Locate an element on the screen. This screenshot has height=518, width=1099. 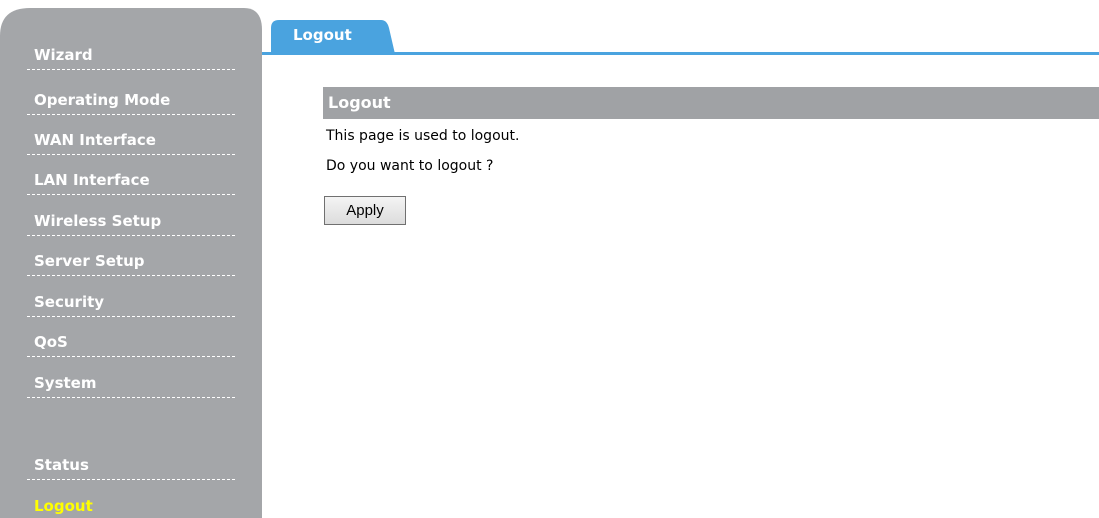
sidebar-item-lan-interface: LAN Interface is located at coordinates (131, 180).